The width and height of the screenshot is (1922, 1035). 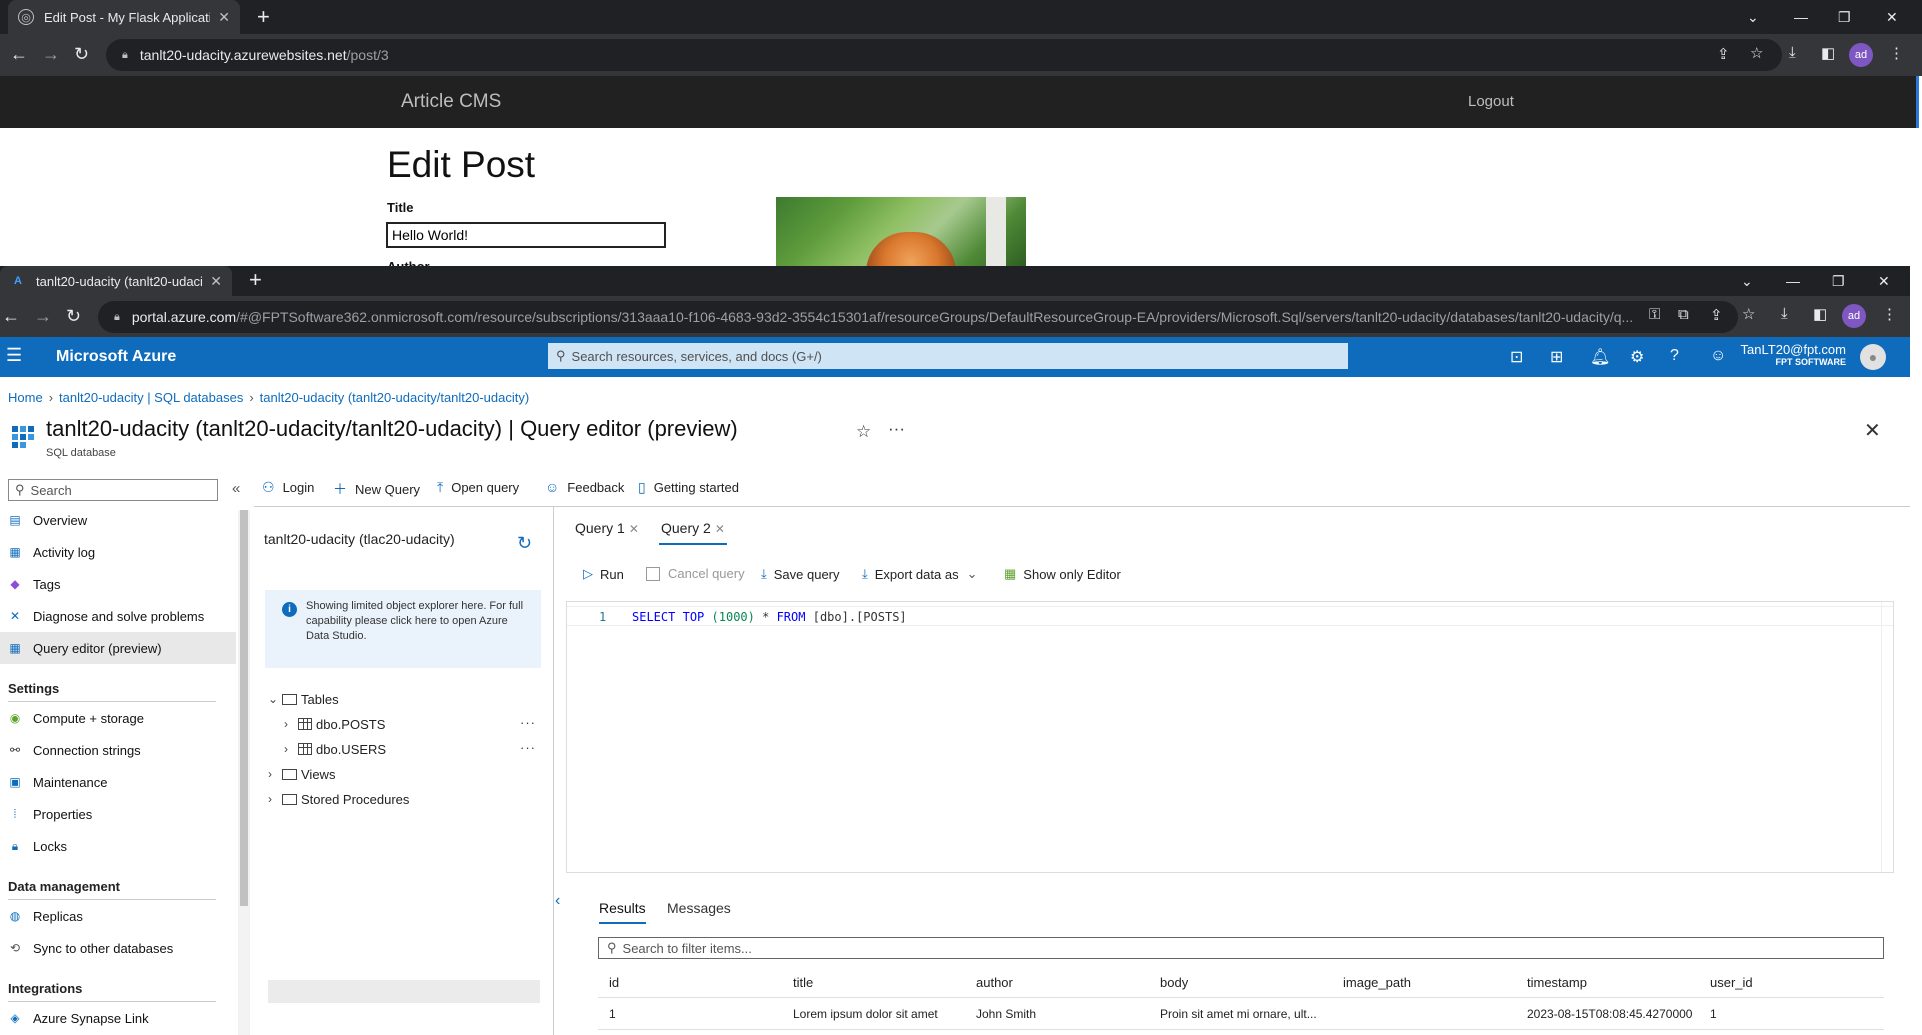 What do you see at coordinates (118, 648) in the screenshot?
I see `sidebar-item-query-editor: ▦ Query editor (preview)` at bounding box center [118, 648].